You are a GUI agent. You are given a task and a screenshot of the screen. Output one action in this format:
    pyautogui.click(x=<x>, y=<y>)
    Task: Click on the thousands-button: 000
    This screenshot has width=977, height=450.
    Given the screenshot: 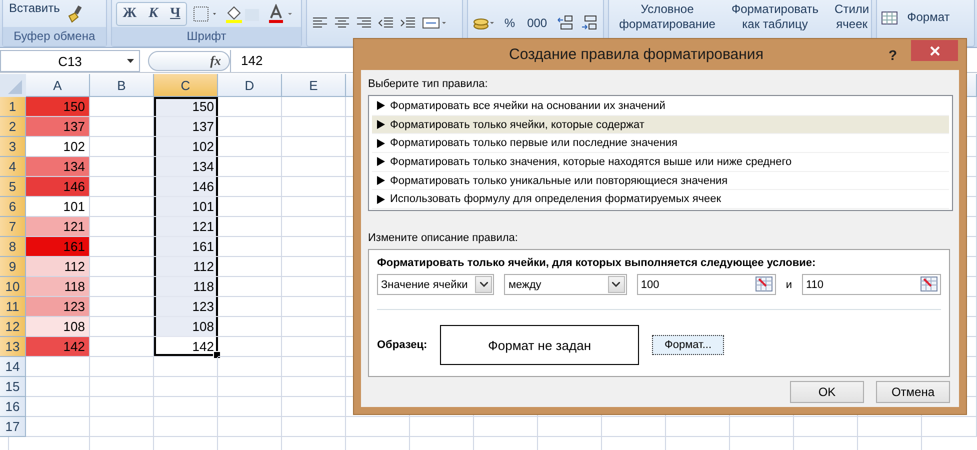 What is the action you would take?
    pyautogui.click(x=537, y=23)
    